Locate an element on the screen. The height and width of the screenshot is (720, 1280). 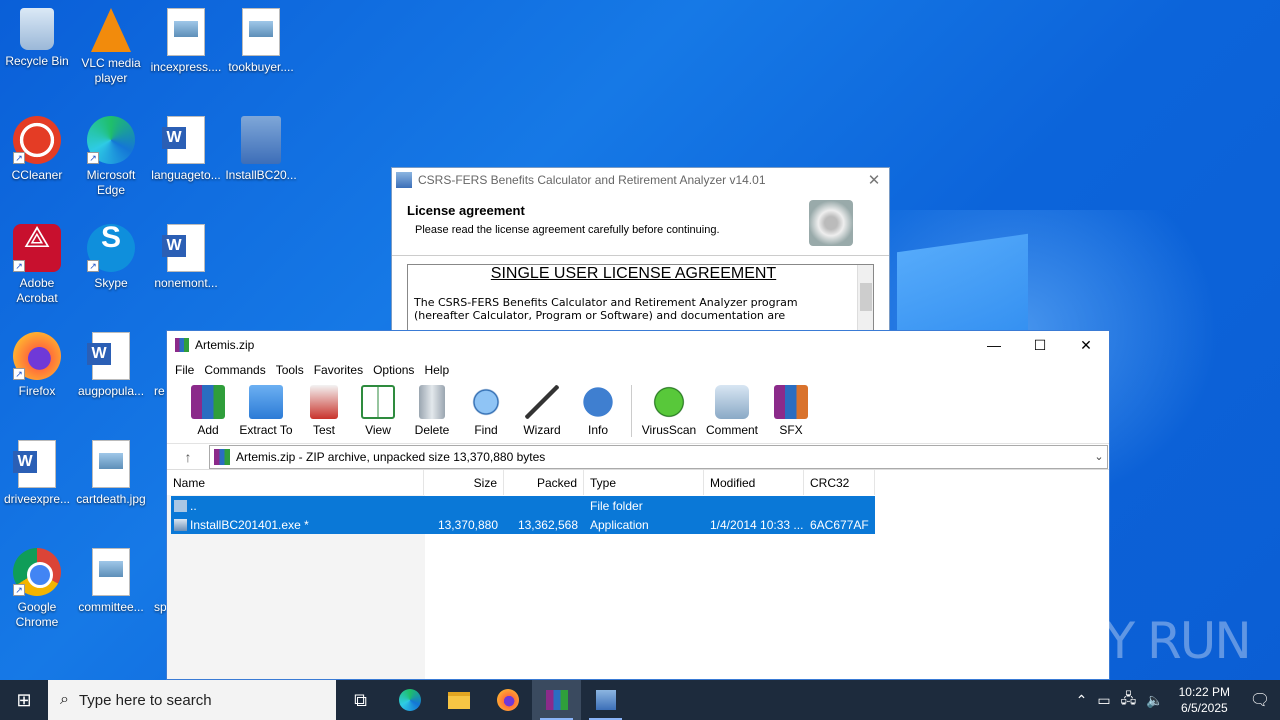
test-button: Test is located at coordinates (324, 414).